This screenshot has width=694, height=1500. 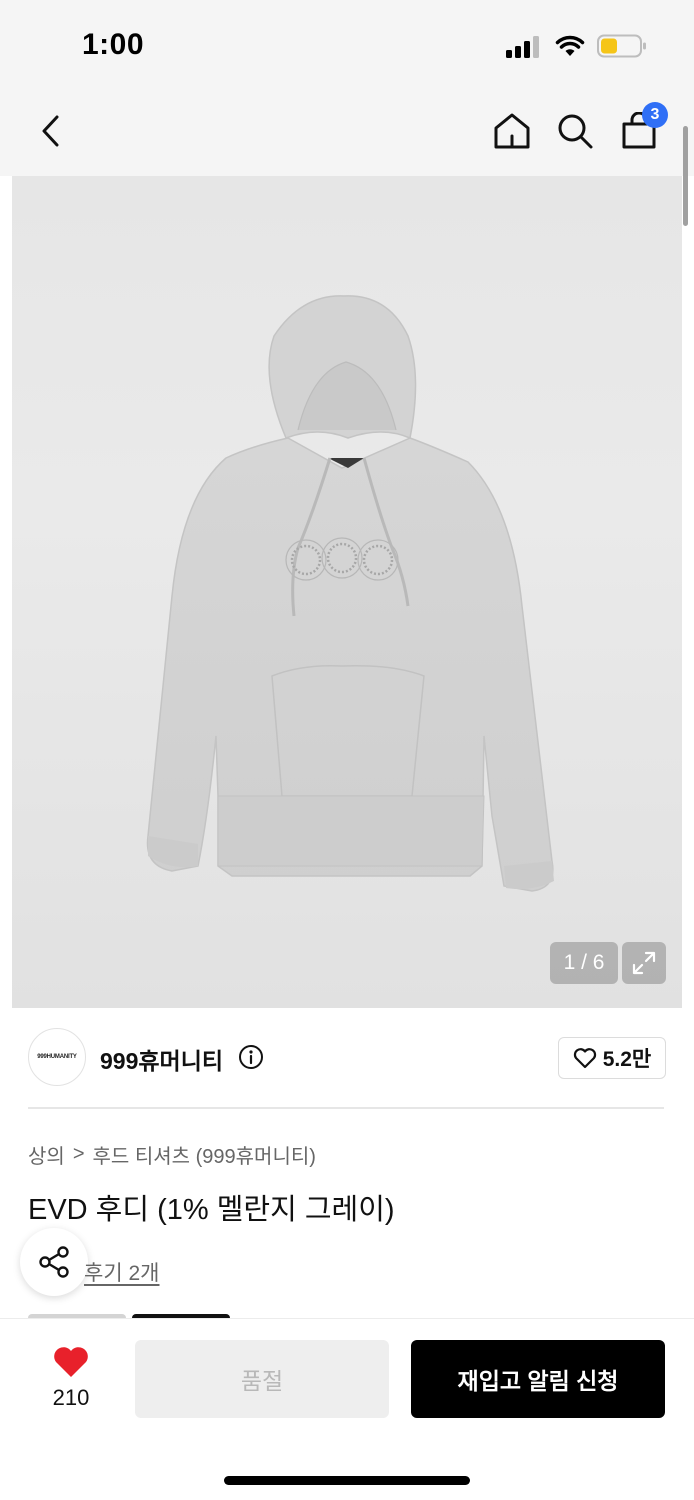 What do you see at coordinates (71, 1362) in the screenshot?
I see `heart-filled-icon` at bounding box center [71, 1362].